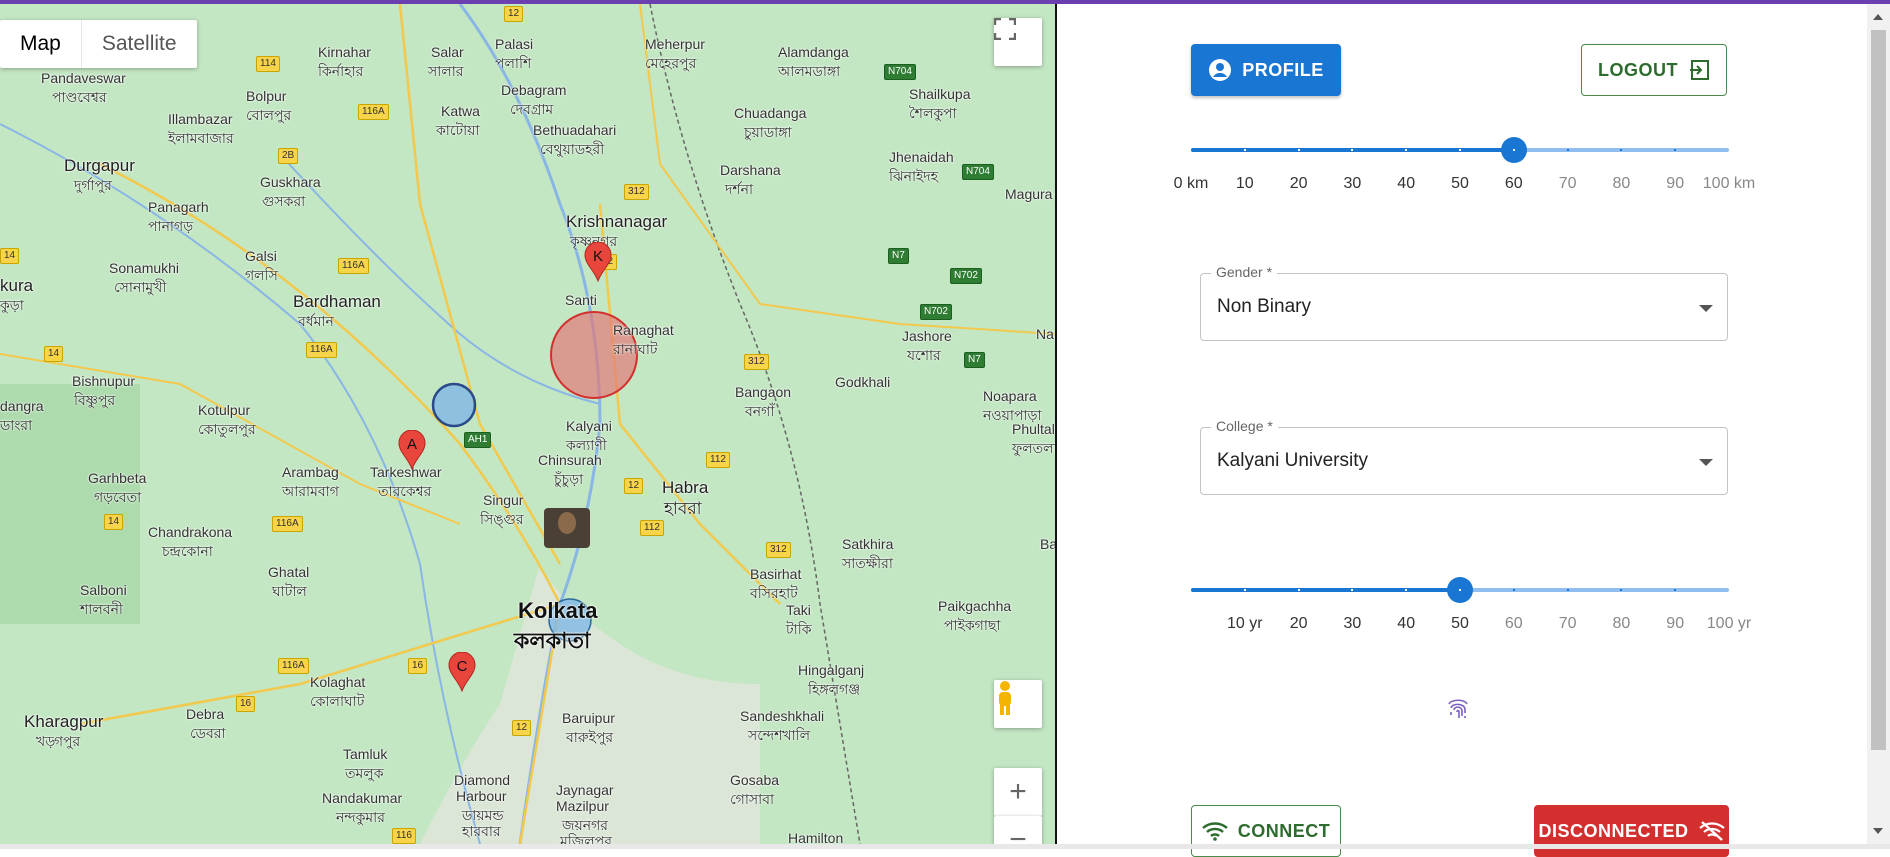 This screenshot has height=857, width=1890. Describe the element at coordinates (1460, 623) in the screenshot. I see `age-tick-label: 50` at that location.